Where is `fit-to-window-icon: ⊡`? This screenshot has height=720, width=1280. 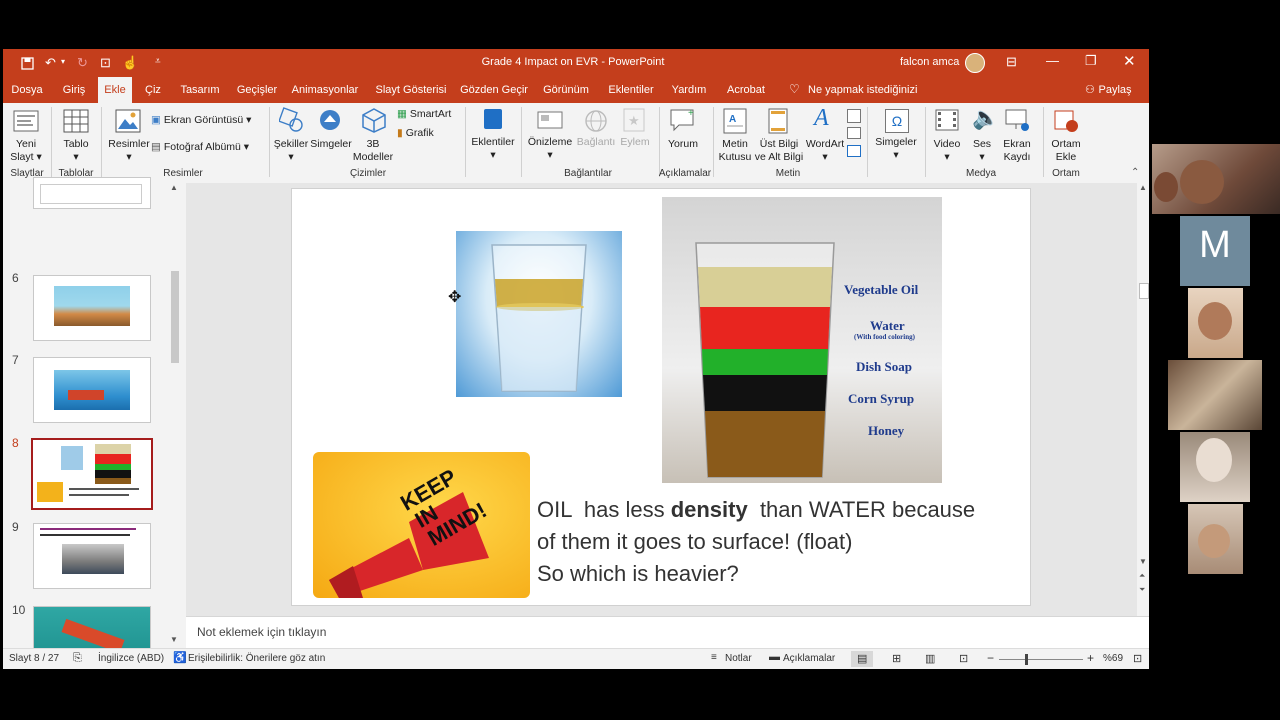 fit-to-window-icon: ⊡ is located at coordinates (1137, 658).